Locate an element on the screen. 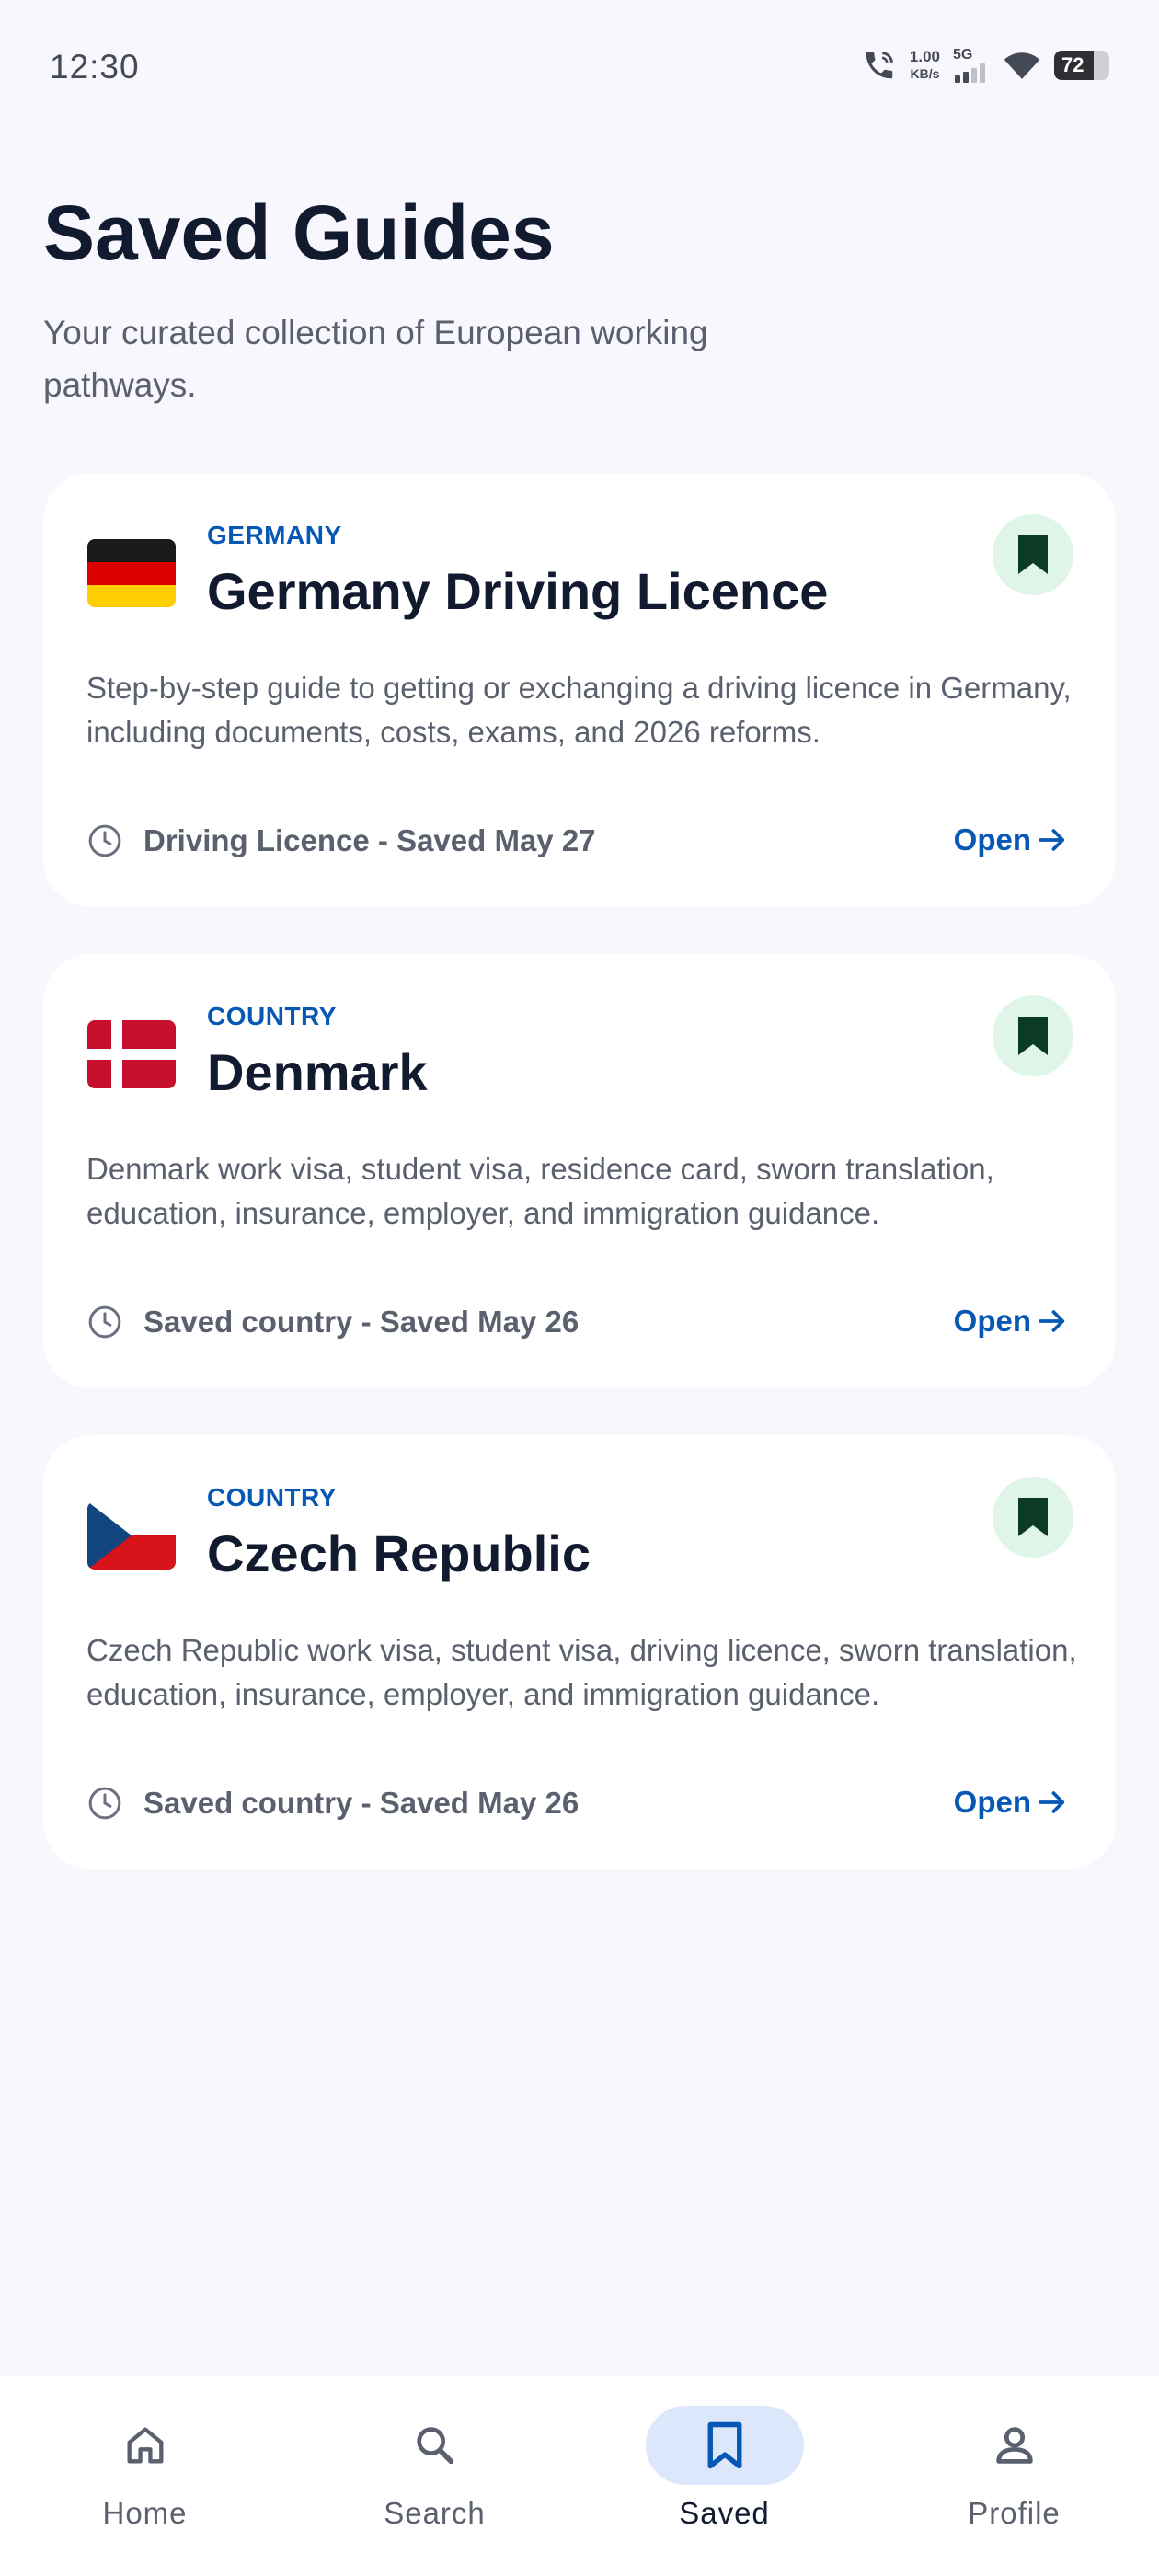 This screenshot has width=1159, height=2576. bookmark-icon is located at coordinates (724, 2445).